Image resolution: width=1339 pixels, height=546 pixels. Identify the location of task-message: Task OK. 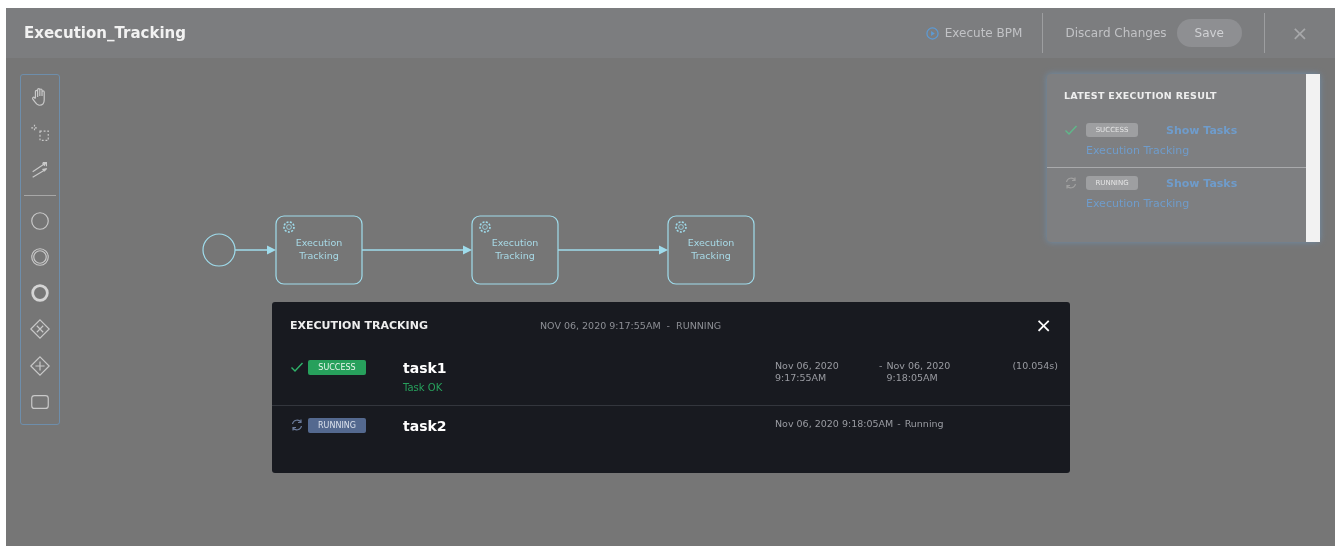
(423, 387).